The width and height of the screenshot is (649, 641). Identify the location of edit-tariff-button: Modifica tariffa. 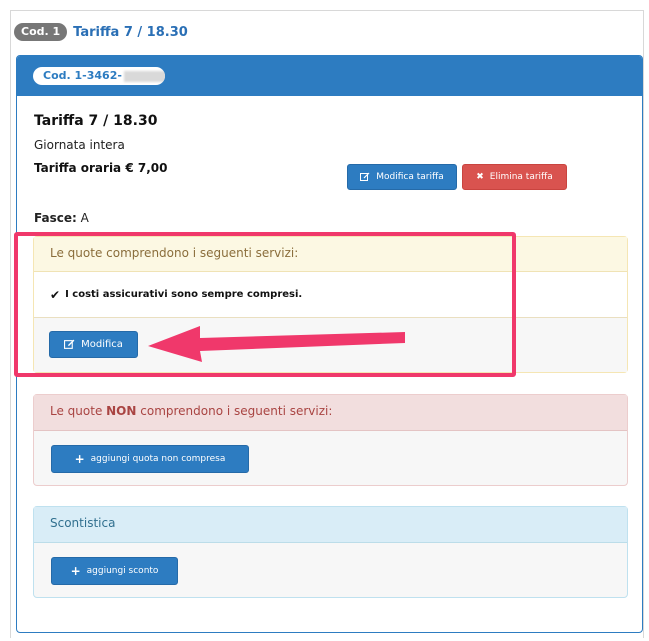
(402, 177).